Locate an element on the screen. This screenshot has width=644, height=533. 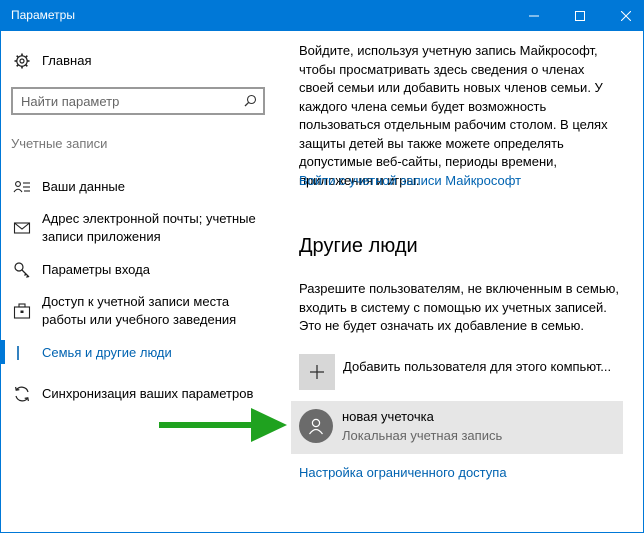
sidebar-item-sign-in-options: Параметры входа is located at coordinates (139, 270).